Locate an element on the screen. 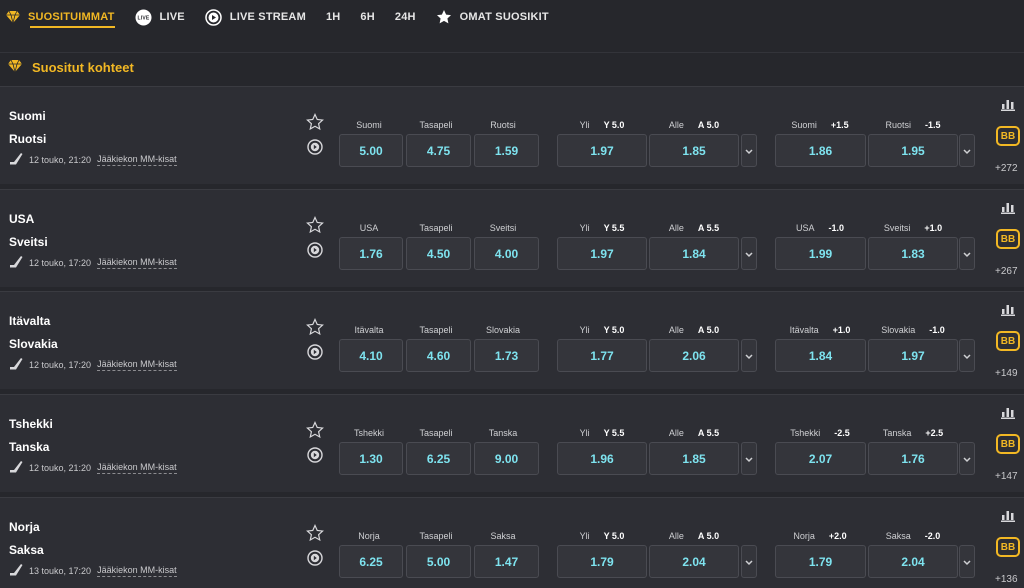 The width and height of the screenshot is (1024, 588). hcp-home-text: Itävalta is located at coordinates (804, 330).